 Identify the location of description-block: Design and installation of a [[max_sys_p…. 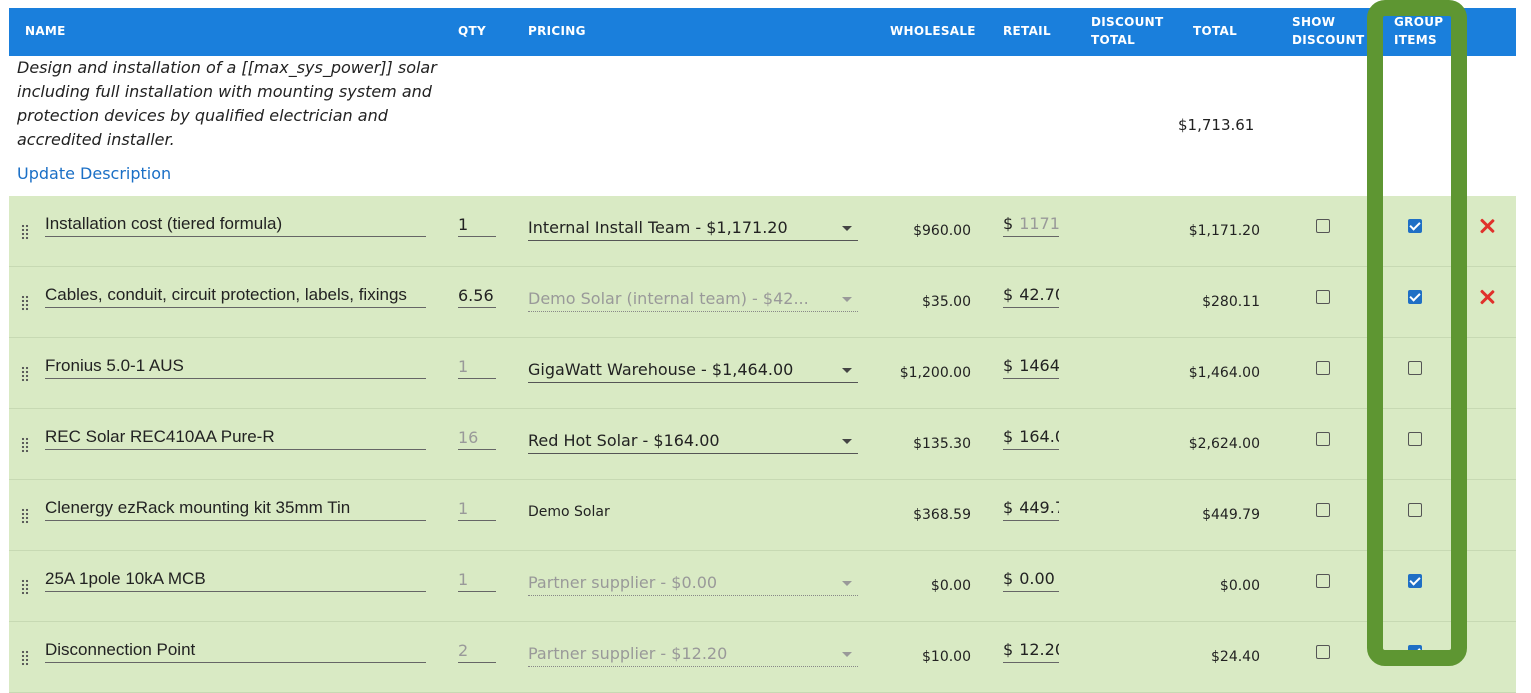
(237, 119).